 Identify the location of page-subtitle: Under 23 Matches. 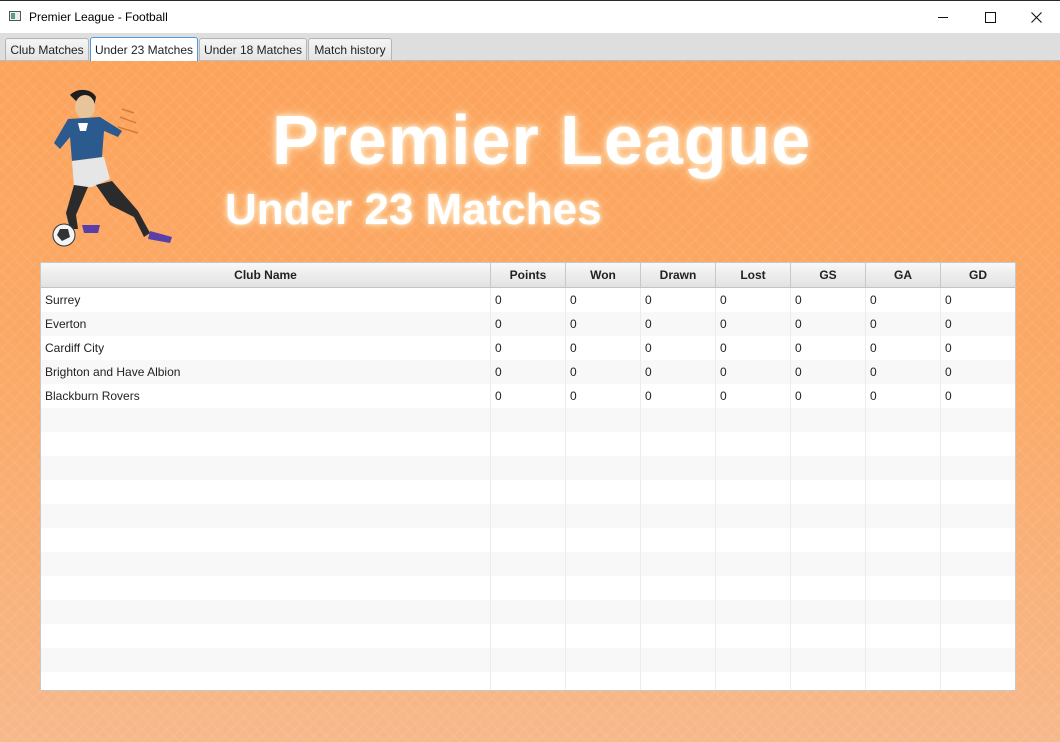
(413, 209).